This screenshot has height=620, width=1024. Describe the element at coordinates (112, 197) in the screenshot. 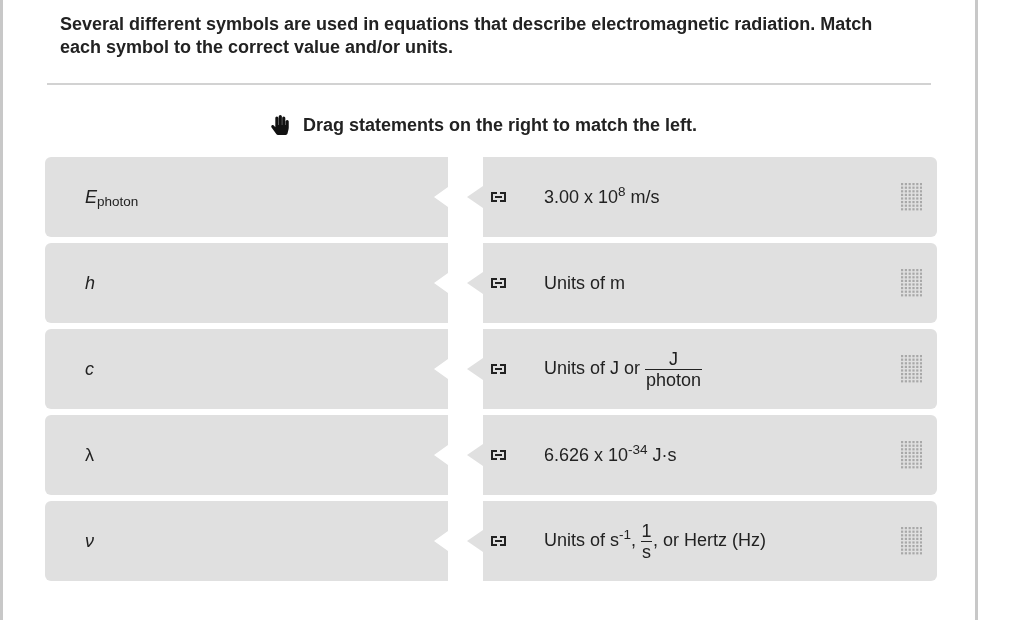

I see `symbol-text: E$_{photon}$` at that location.